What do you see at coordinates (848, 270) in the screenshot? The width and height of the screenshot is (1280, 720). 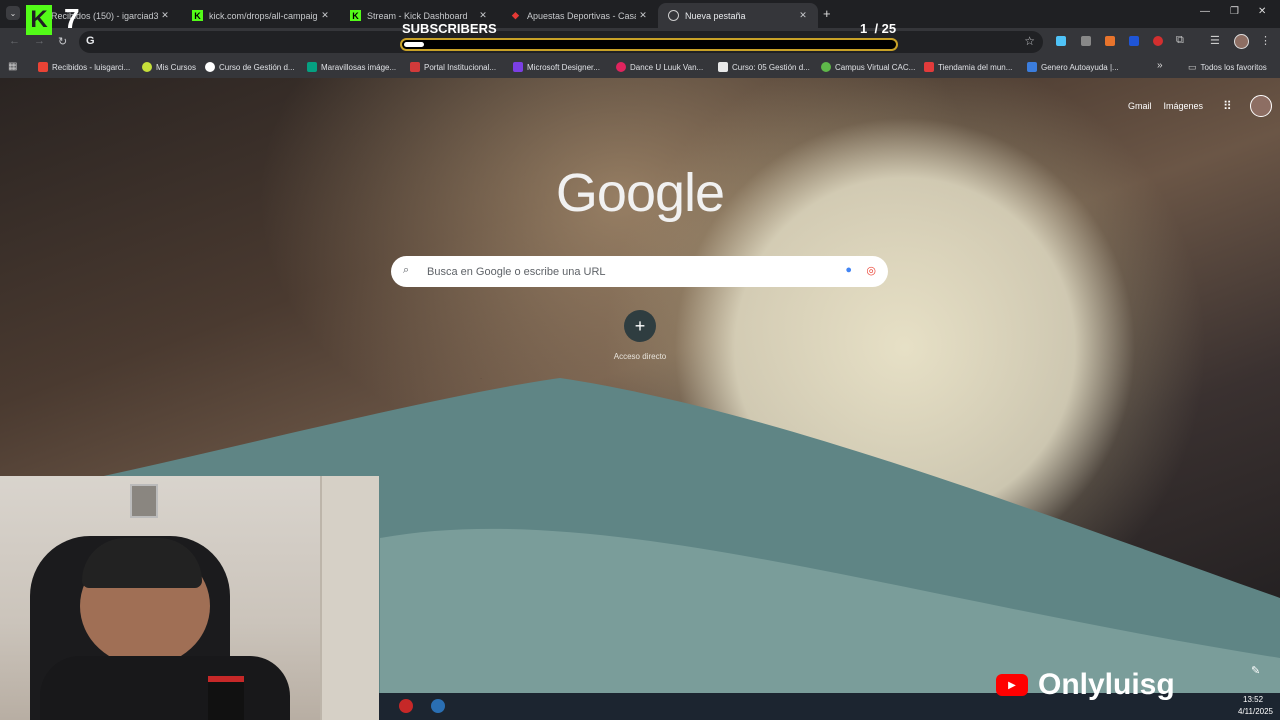 I see `microphone-icon: ●` at bounding box center [848, 270].